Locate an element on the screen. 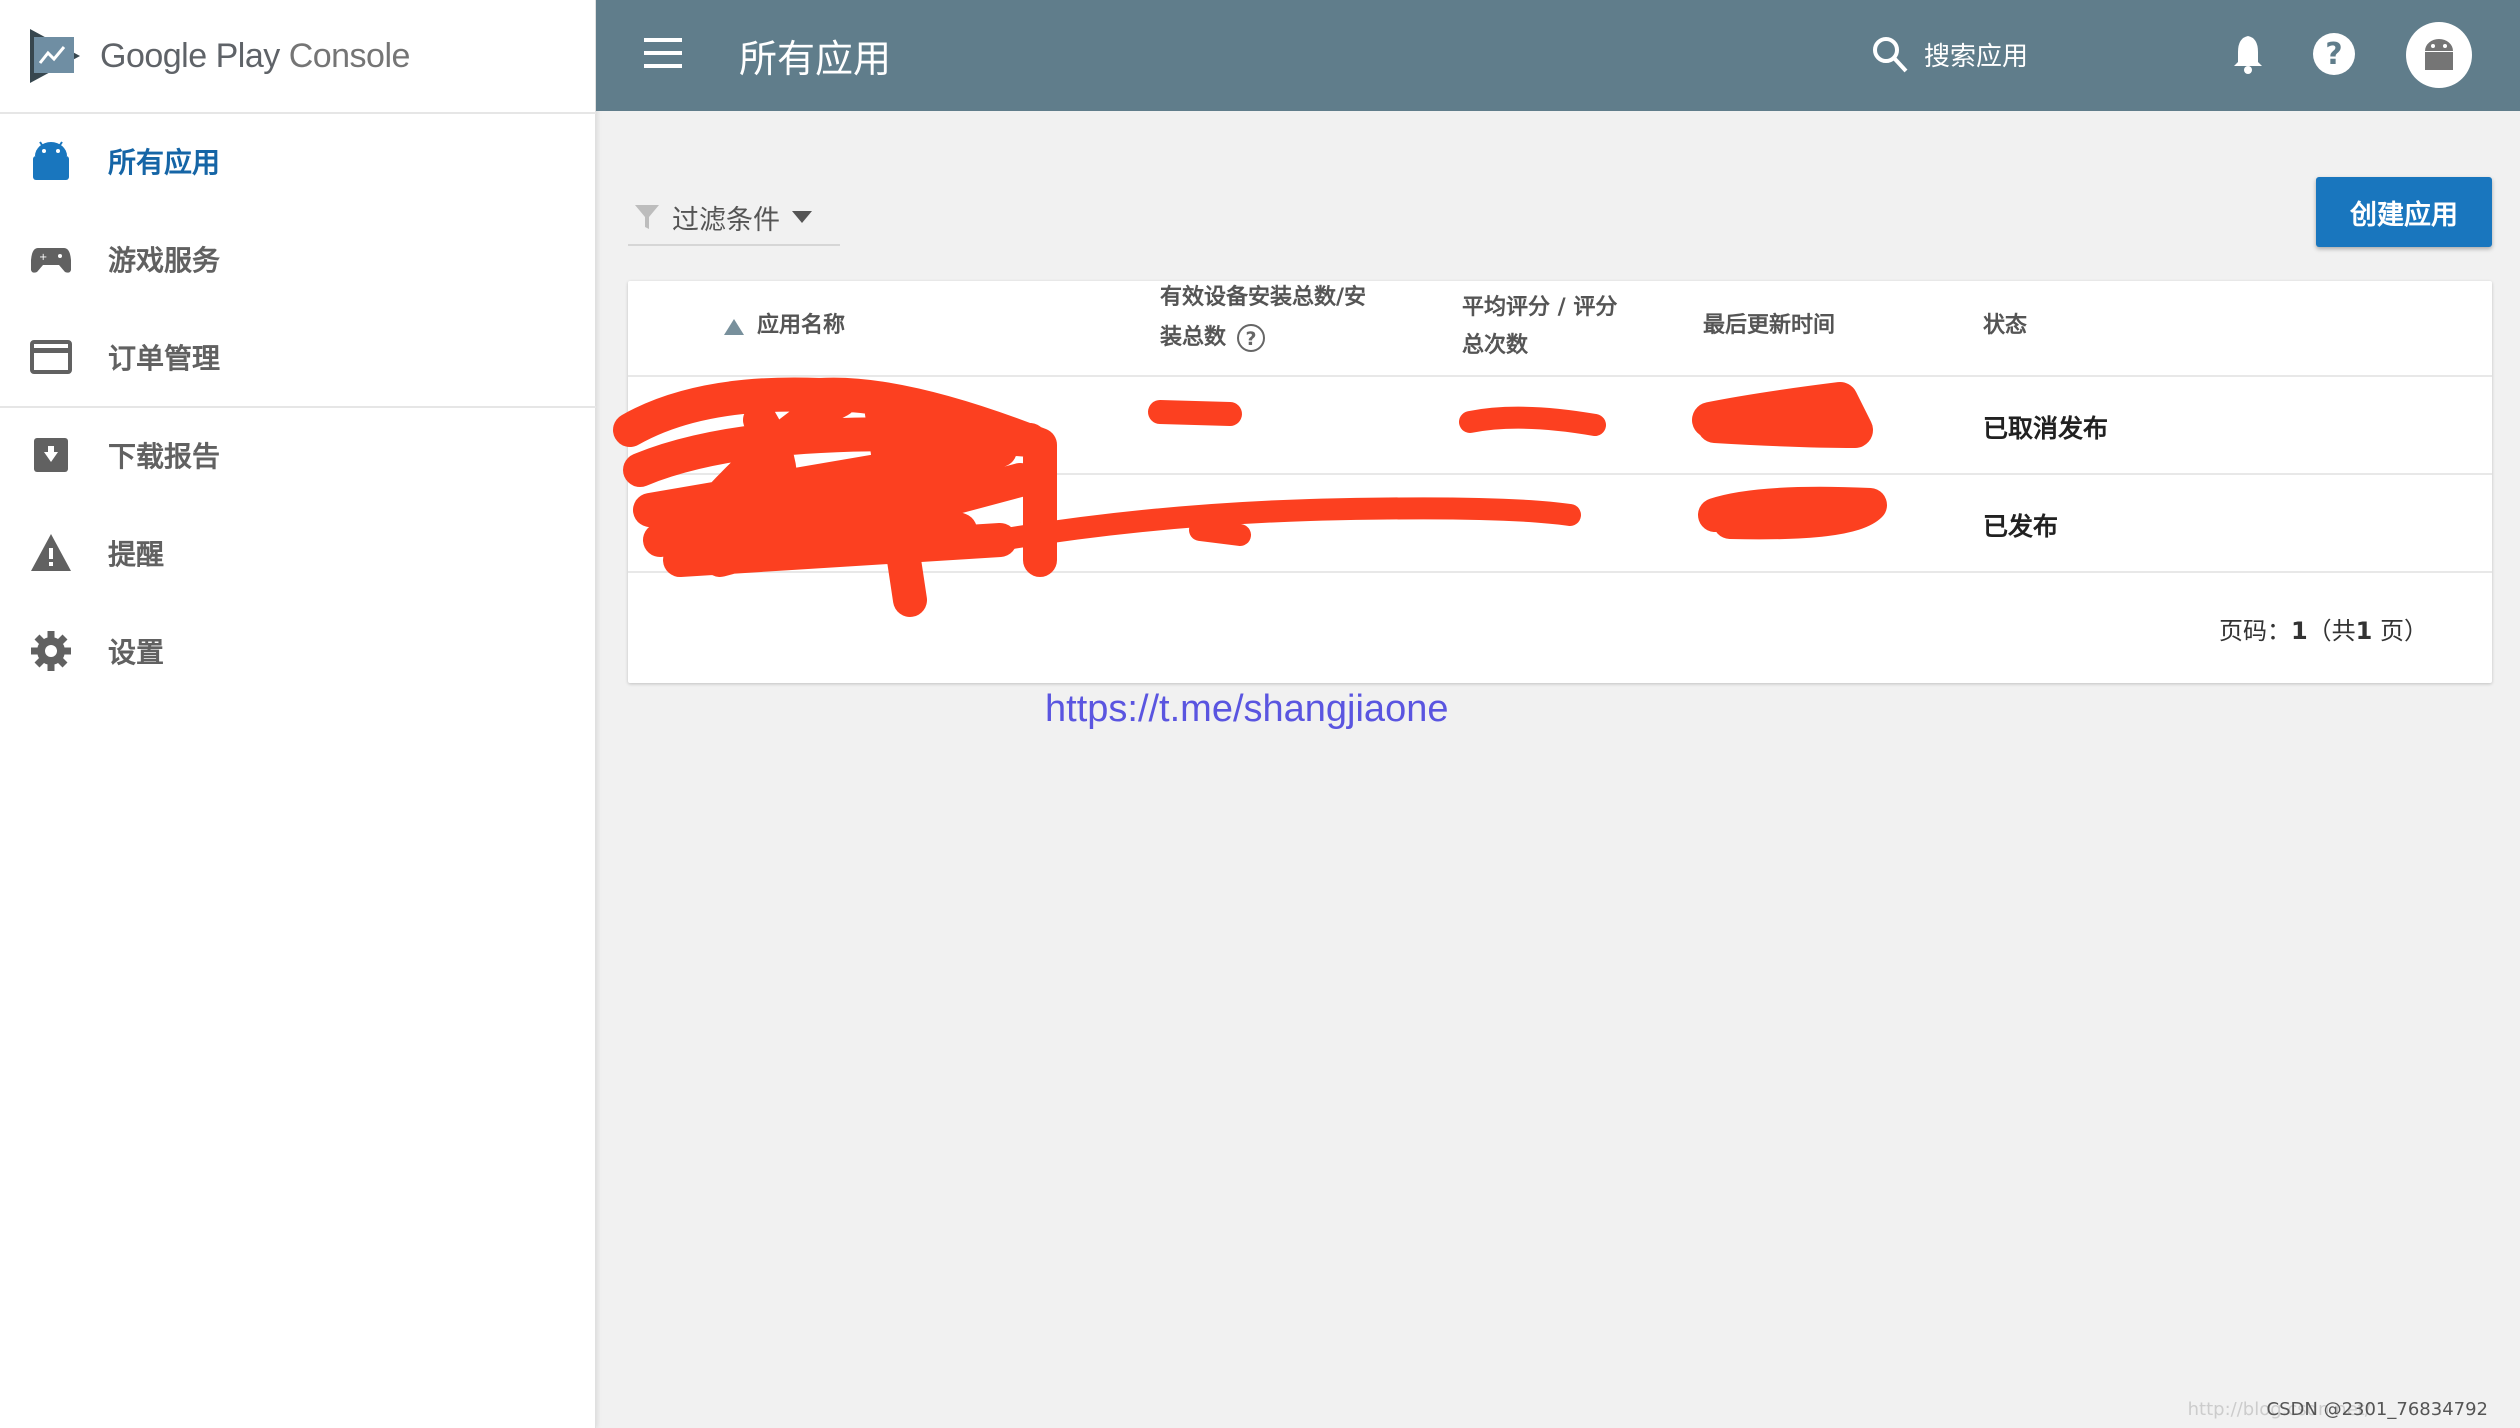 This screenshot has height=1428, width=2520. sidebar-item-all-apps: 所有应用 is located at coordinates (298, 161).